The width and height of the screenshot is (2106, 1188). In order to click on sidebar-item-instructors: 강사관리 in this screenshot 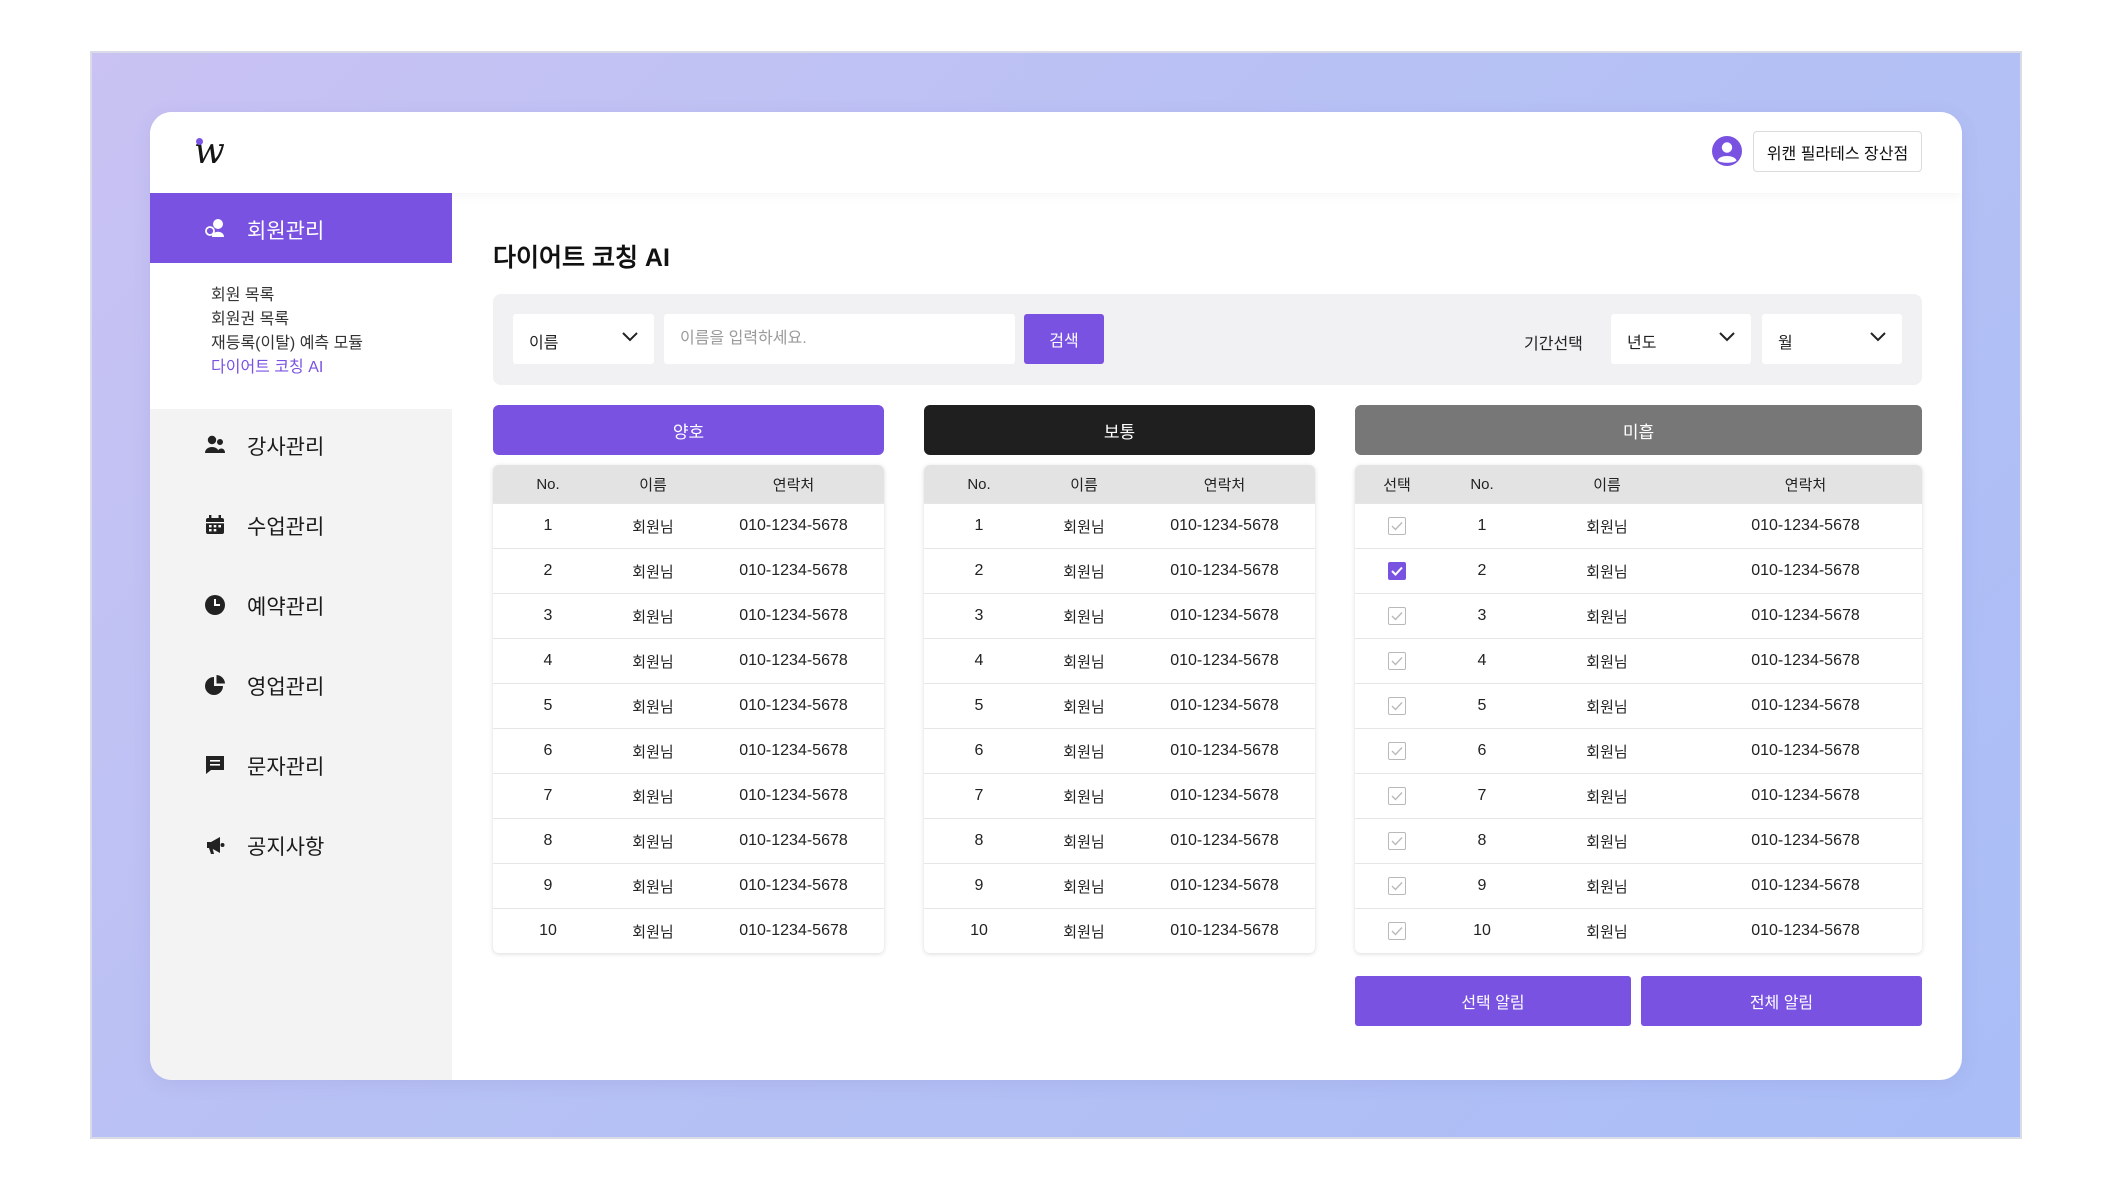, I will do `click(301, 446)`.